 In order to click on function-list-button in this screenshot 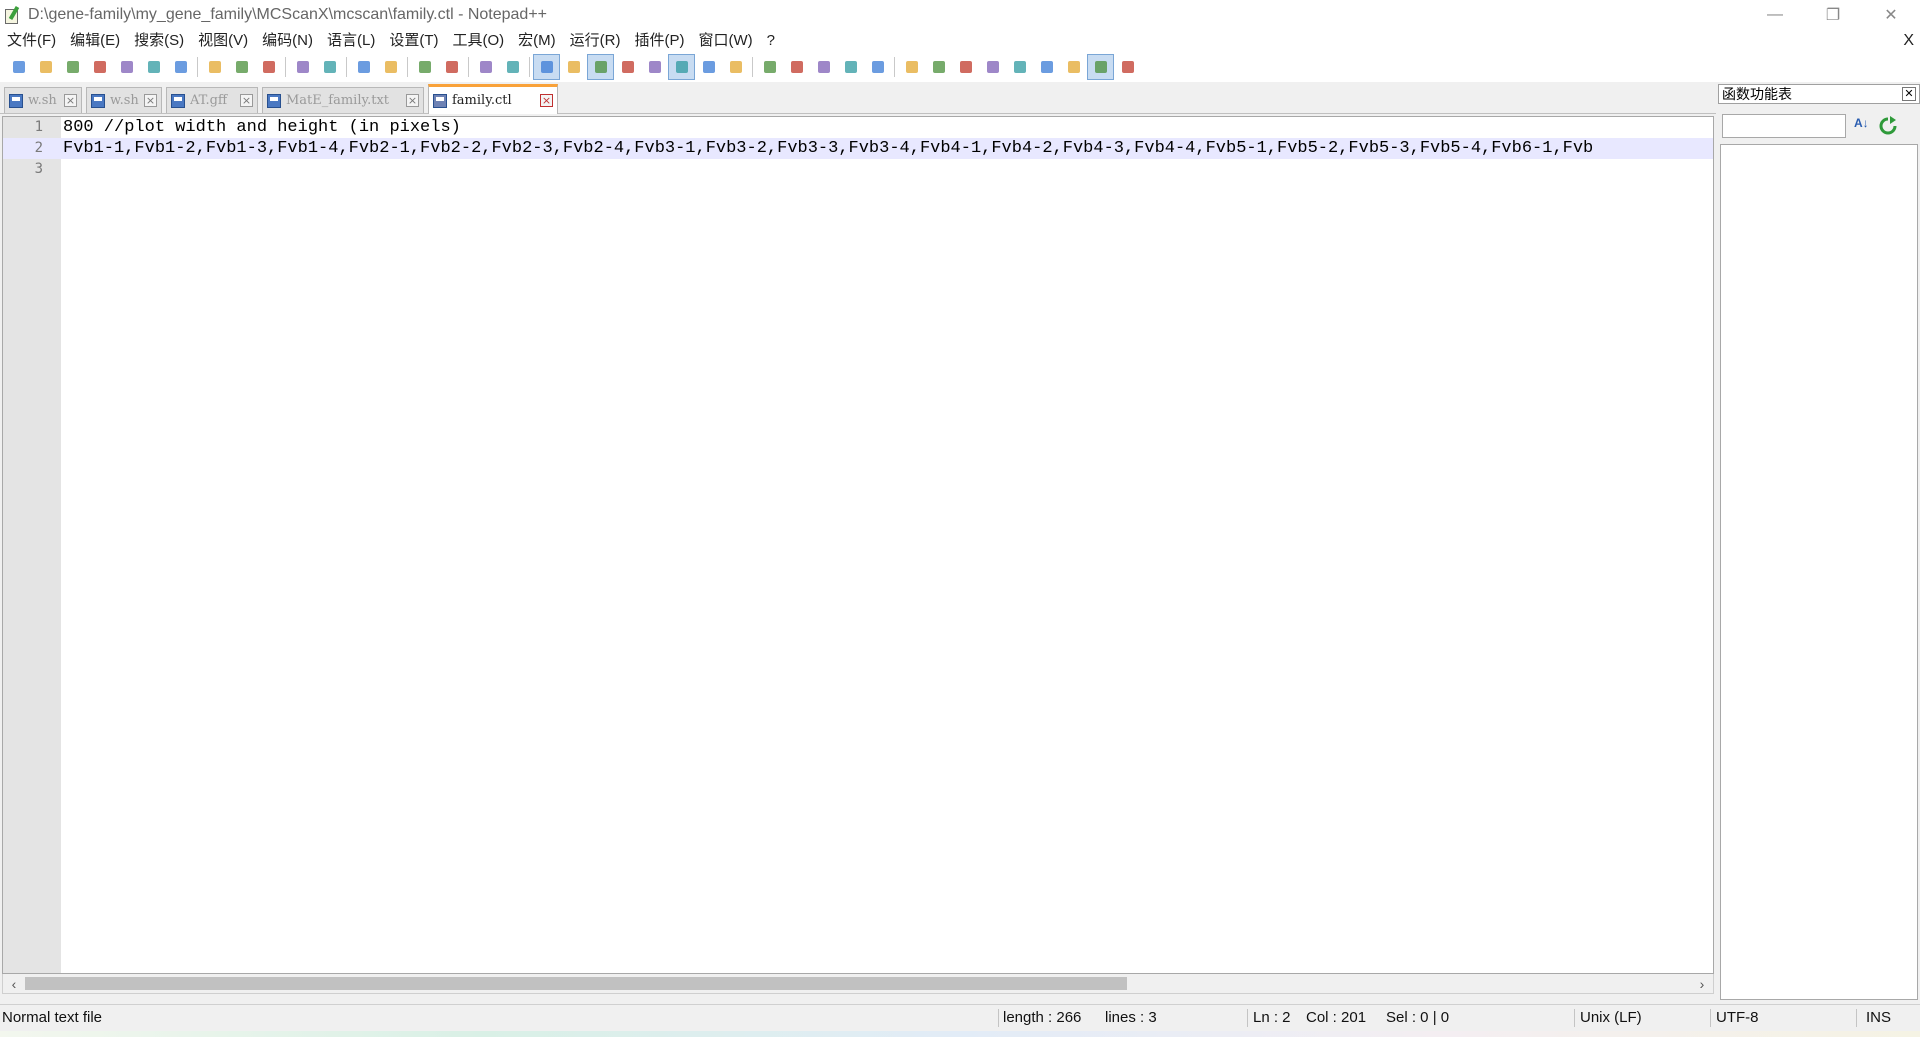, I will do `click(681, 67)`.